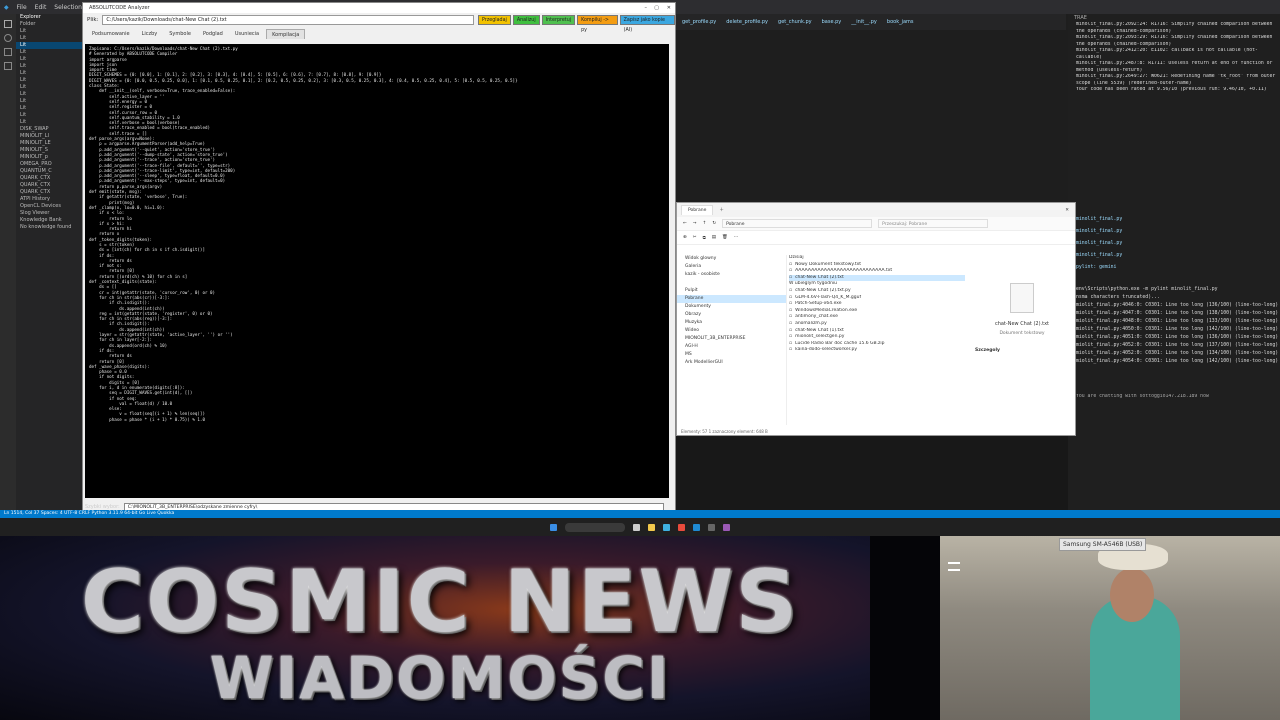  I want to click on analyzer-tab: Usuniecia, so click(247, 34).